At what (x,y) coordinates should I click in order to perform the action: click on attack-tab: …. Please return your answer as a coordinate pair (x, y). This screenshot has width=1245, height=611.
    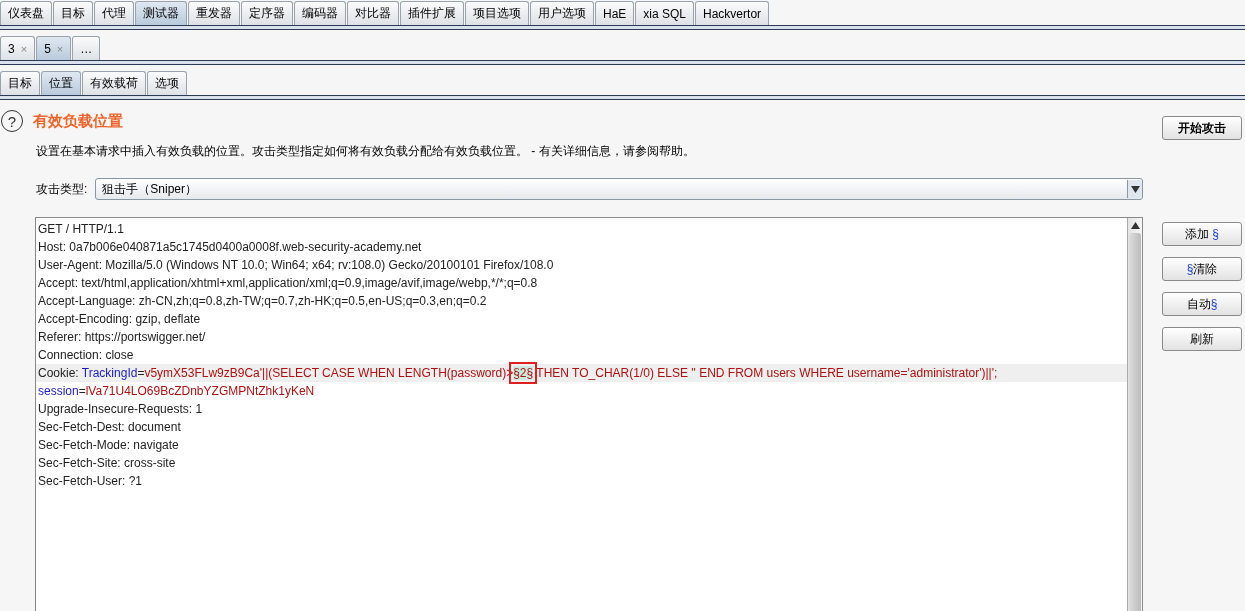
    Looking at the image, I should click on (86, 48).